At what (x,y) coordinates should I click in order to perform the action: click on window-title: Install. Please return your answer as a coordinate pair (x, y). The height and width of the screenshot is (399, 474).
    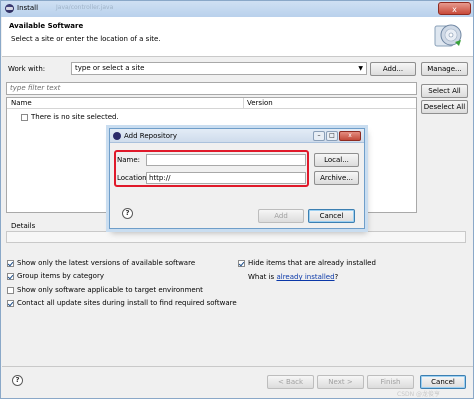
    Looking at the image, I should click on (28, 8).